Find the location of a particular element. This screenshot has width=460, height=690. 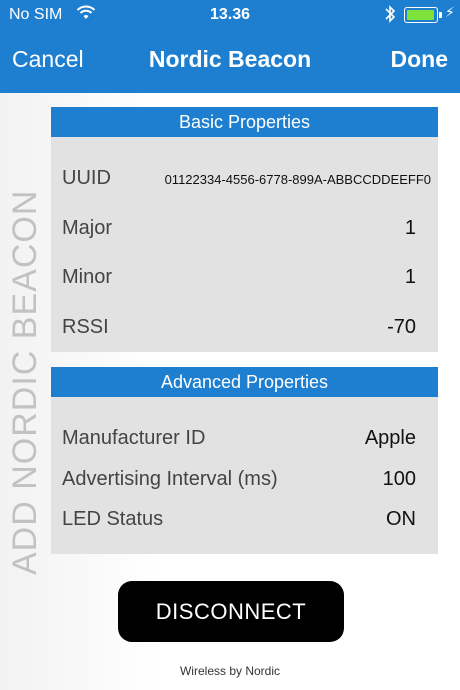

side-watermark-label: ADD NORDIC BEACON is located at coordinates (25, 382).